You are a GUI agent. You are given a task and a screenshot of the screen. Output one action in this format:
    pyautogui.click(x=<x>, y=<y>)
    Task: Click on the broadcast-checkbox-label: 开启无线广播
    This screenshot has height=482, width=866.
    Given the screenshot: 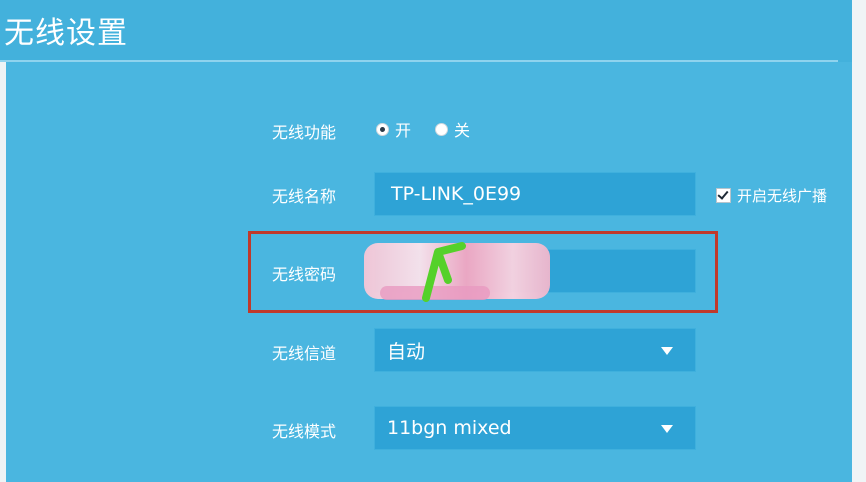 What is the action you would take?
    pyautogui.click(x=782, y=196)
    